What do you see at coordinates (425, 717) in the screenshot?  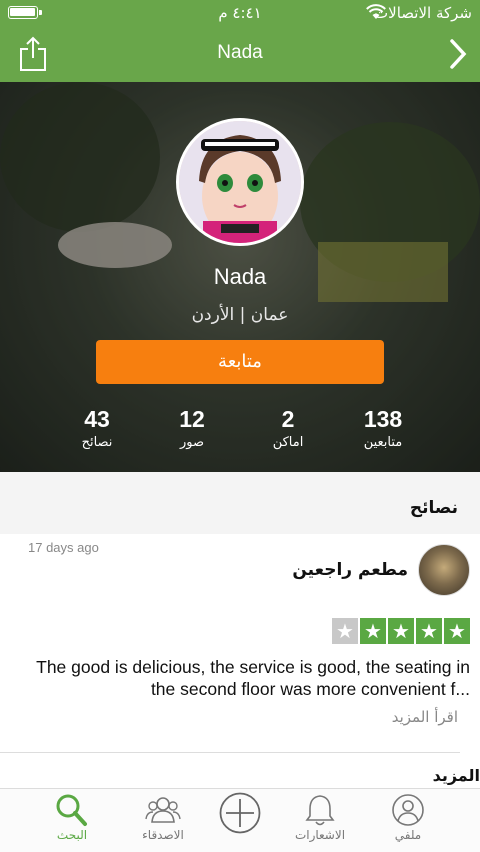 I see `read-more-link: اقرأ المزيد` at bounding box center [425, 717].